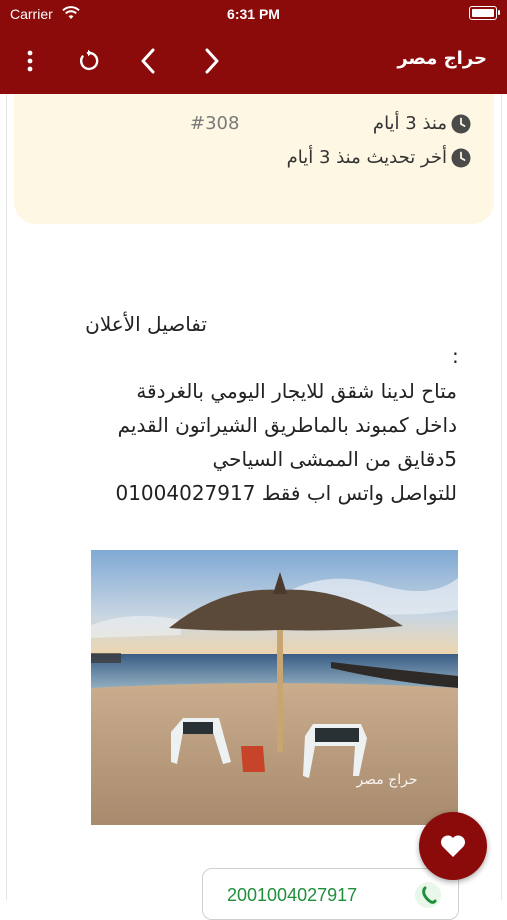 This screenshot has width=507, height=920. I want to click on status-bar: Carrier 6:31 PM, so click(253, 14).